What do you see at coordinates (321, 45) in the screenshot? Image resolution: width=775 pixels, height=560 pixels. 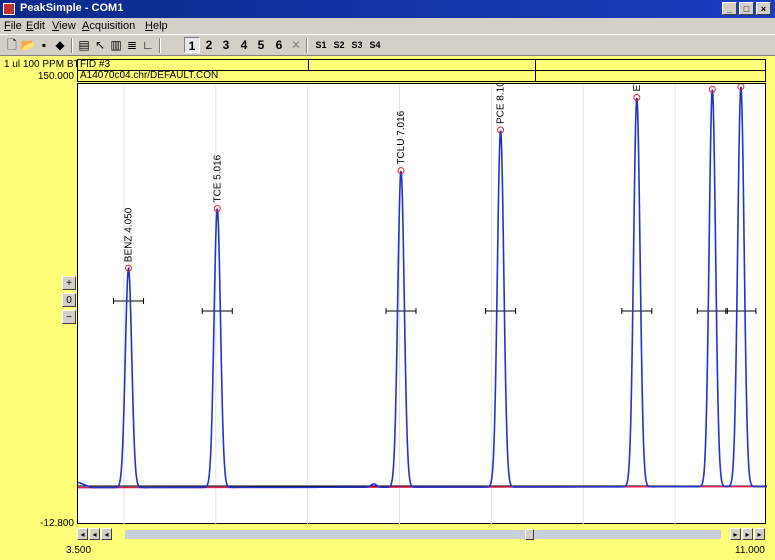 I see `signal-1-button: S1` at bounding box center [321, 45].